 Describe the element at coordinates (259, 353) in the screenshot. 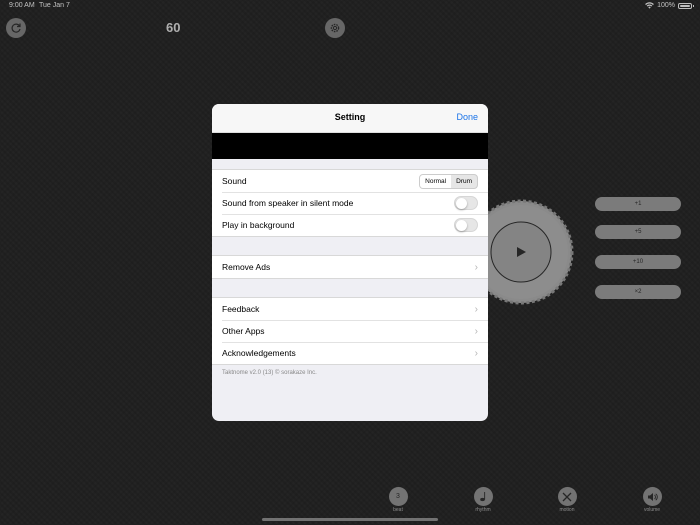

I see `acknowledgements-label: Acknowledgements` at that location.